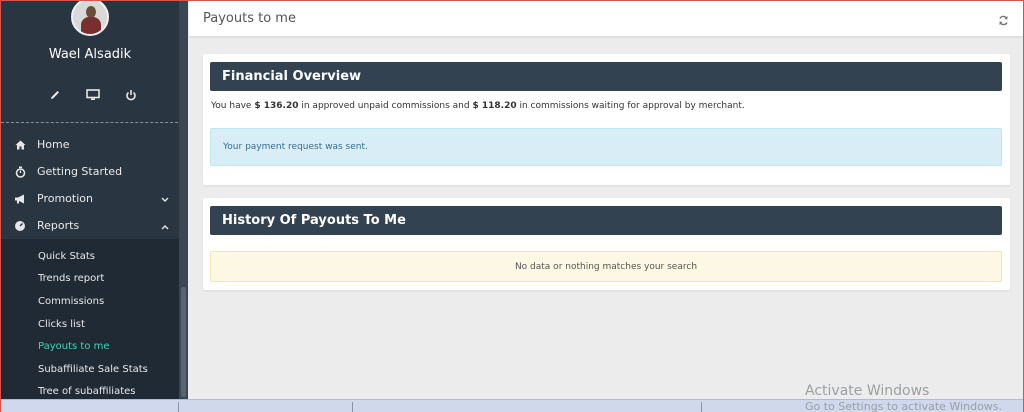 The width and height of the screenshot is (1024, 412). What do you see at coordinates (94, 144) in the screenshot?
I see `nav-item-home: Home` at bounding box center [94, 144].